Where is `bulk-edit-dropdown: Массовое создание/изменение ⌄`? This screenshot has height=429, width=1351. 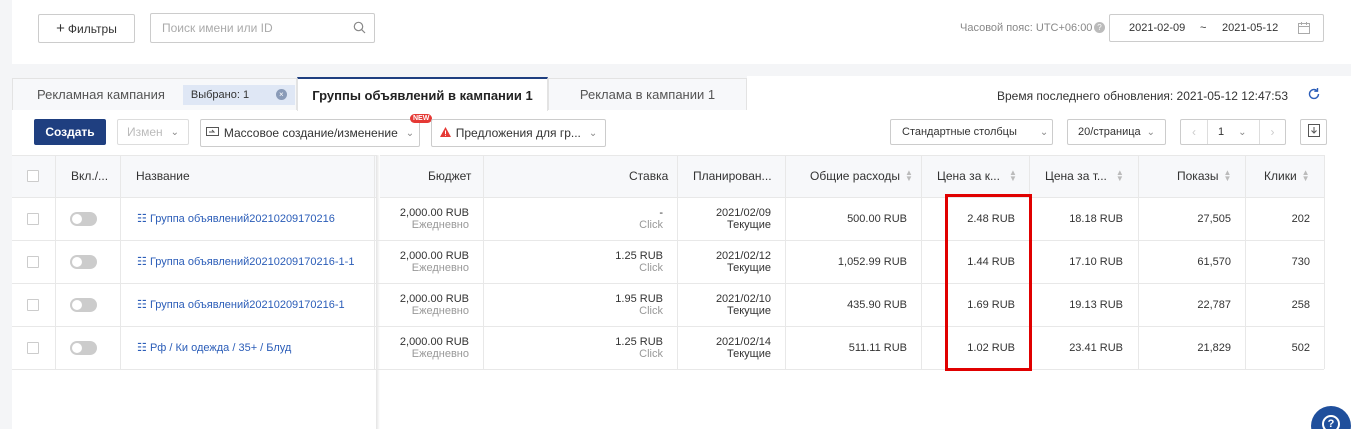 bulk-edit-dropdown: Массовое создание/изменение ⌄ is located at coordinates (310, 133).